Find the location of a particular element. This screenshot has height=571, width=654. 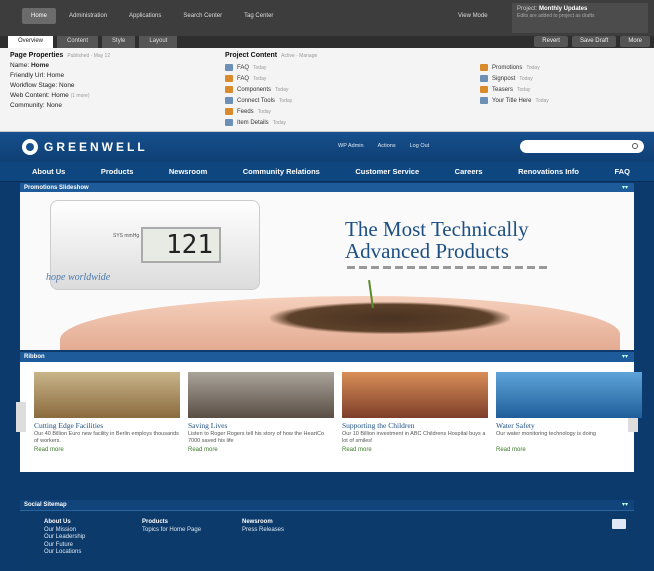

tab-style: Style is located at coordinates (119, 42).